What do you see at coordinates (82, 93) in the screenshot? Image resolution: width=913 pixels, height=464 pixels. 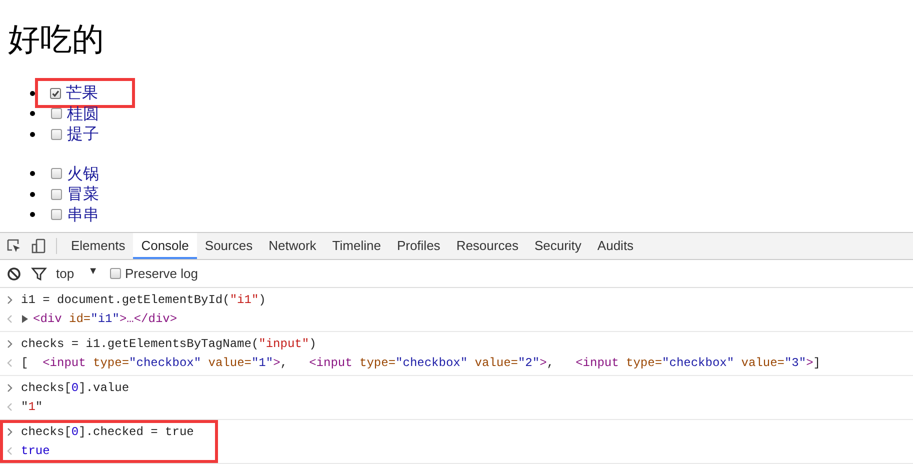 I see `item-label: 芒果` at bounding box center [82, 93].